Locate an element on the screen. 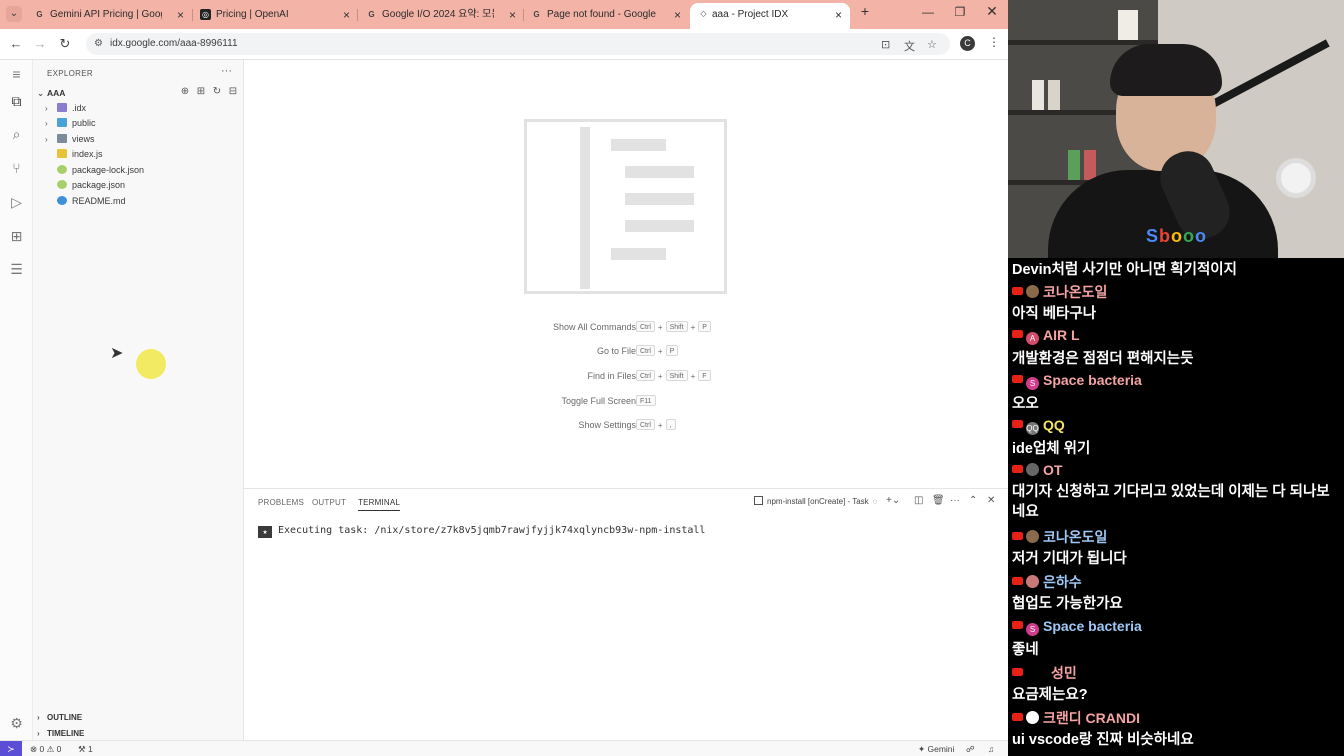  collapse-all-icon: ⊟ is located at coordinates (233, 91).